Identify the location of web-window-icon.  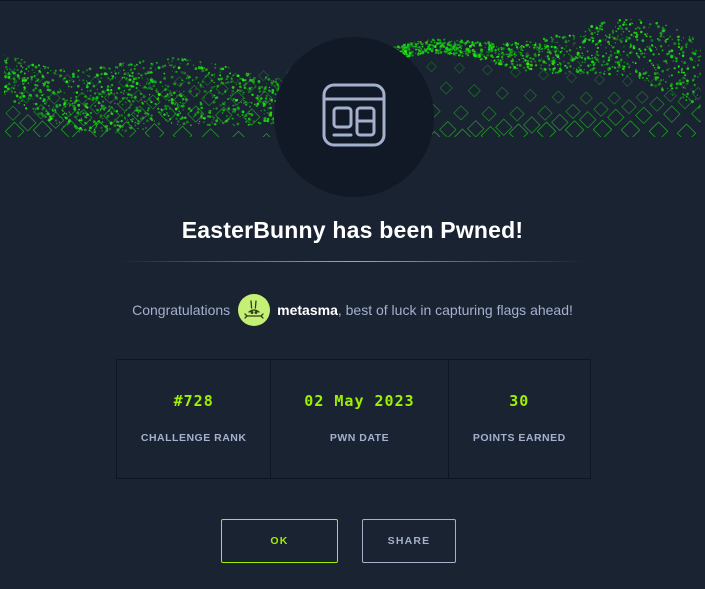
(354, 117).